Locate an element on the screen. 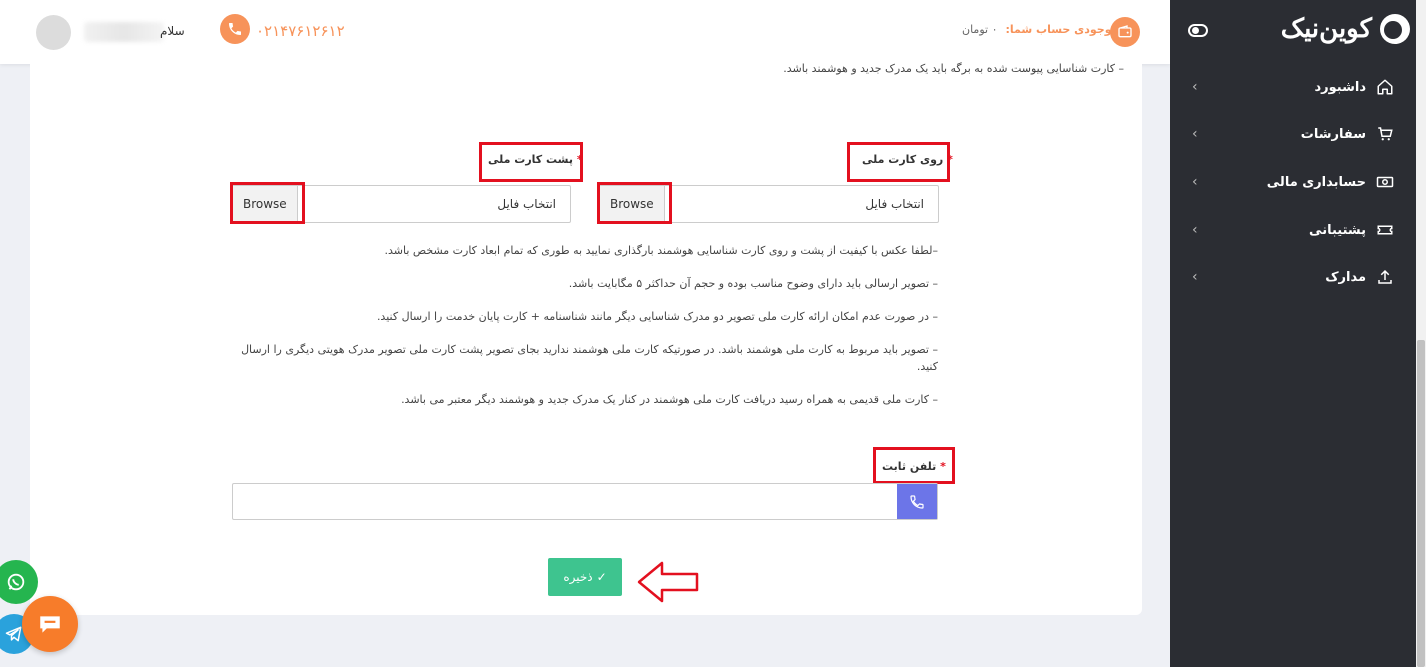 The width and height of the screenshot is (1426, 667). save-button: ✓ ذخیره is located at coordinates (585, 577).